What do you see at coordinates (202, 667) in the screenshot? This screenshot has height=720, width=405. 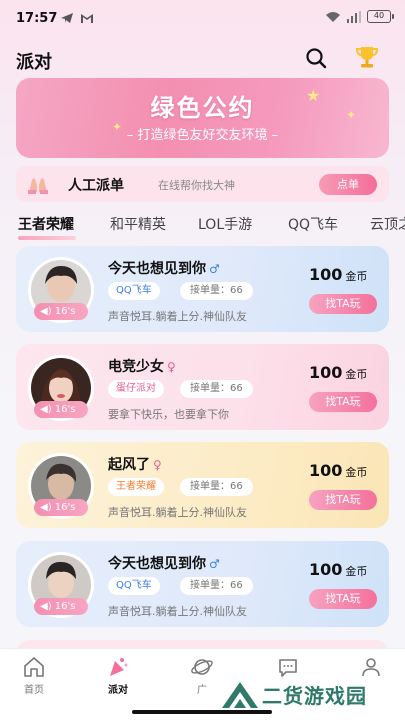 I see `planet-icon` at bounding box center [202, 667].